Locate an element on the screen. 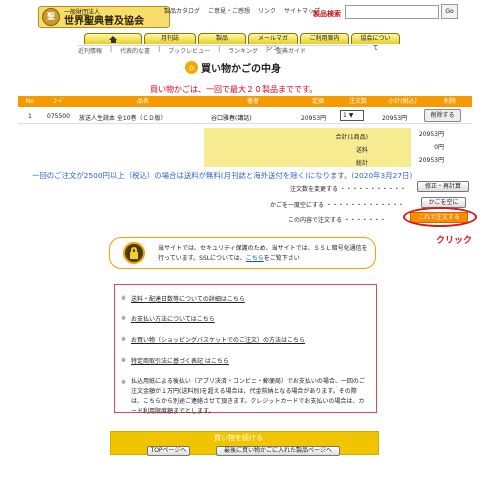  top-page-button: TOPページへ is located at coordinates (168, 451).